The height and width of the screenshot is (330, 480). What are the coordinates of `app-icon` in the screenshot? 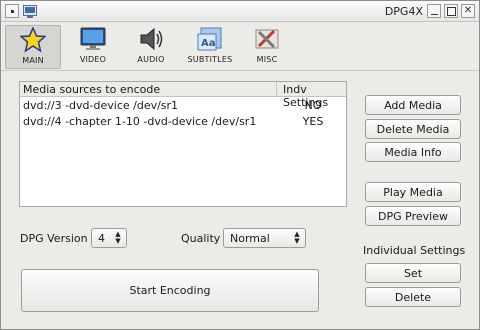 It's located at (30, 11).